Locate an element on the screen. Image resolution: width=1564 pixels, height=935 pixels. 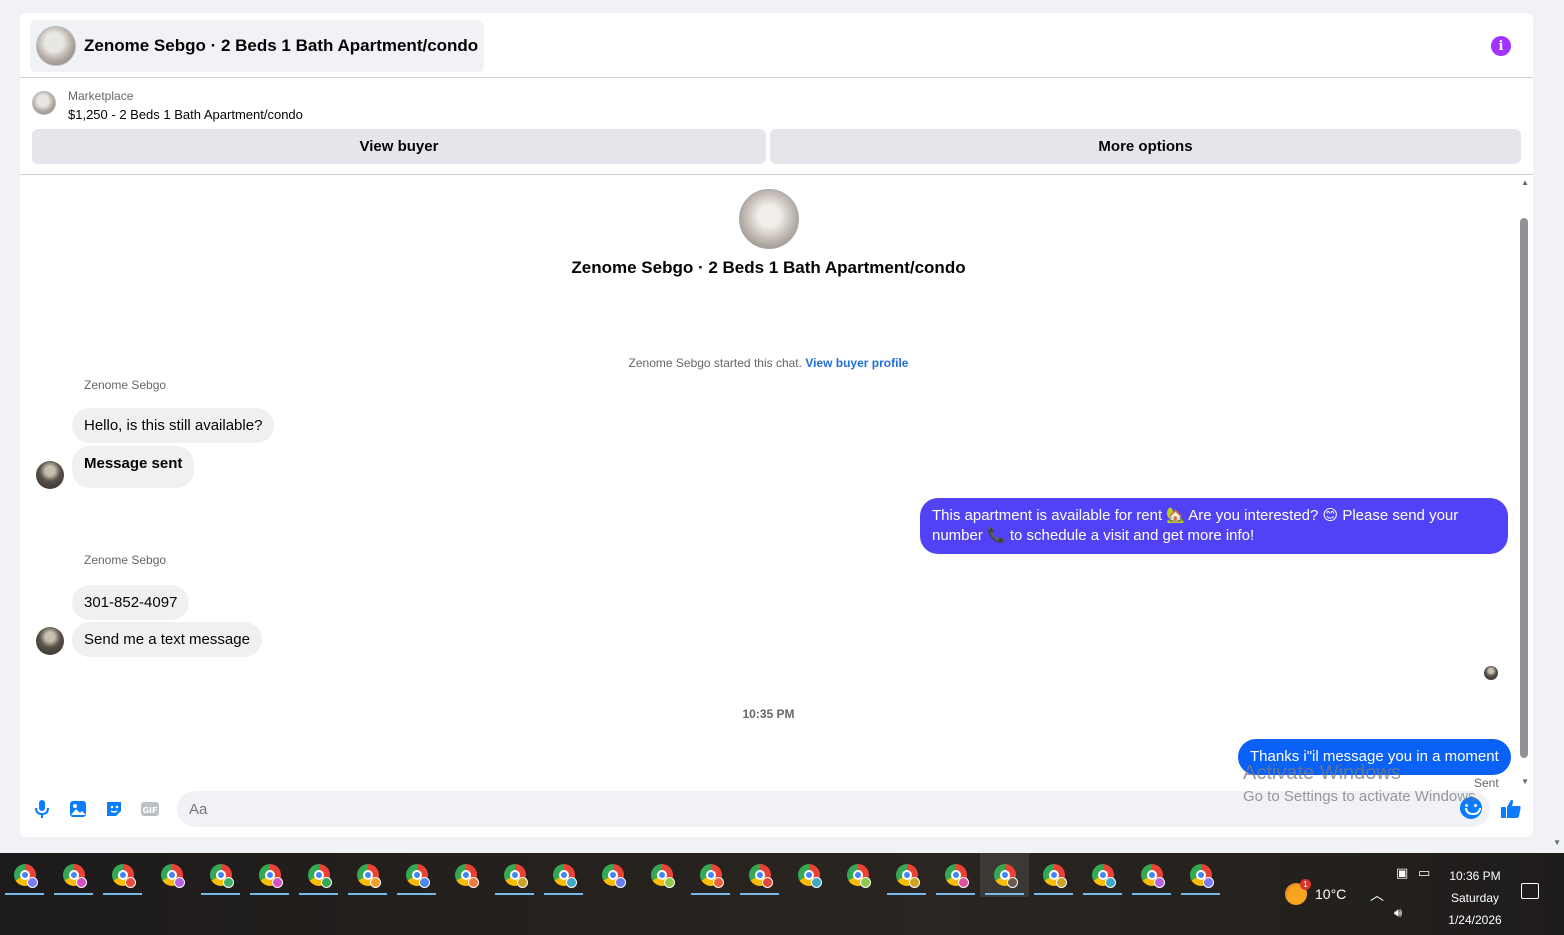
clock-time: 10:36 PM is located at coordinates (1475, 876).